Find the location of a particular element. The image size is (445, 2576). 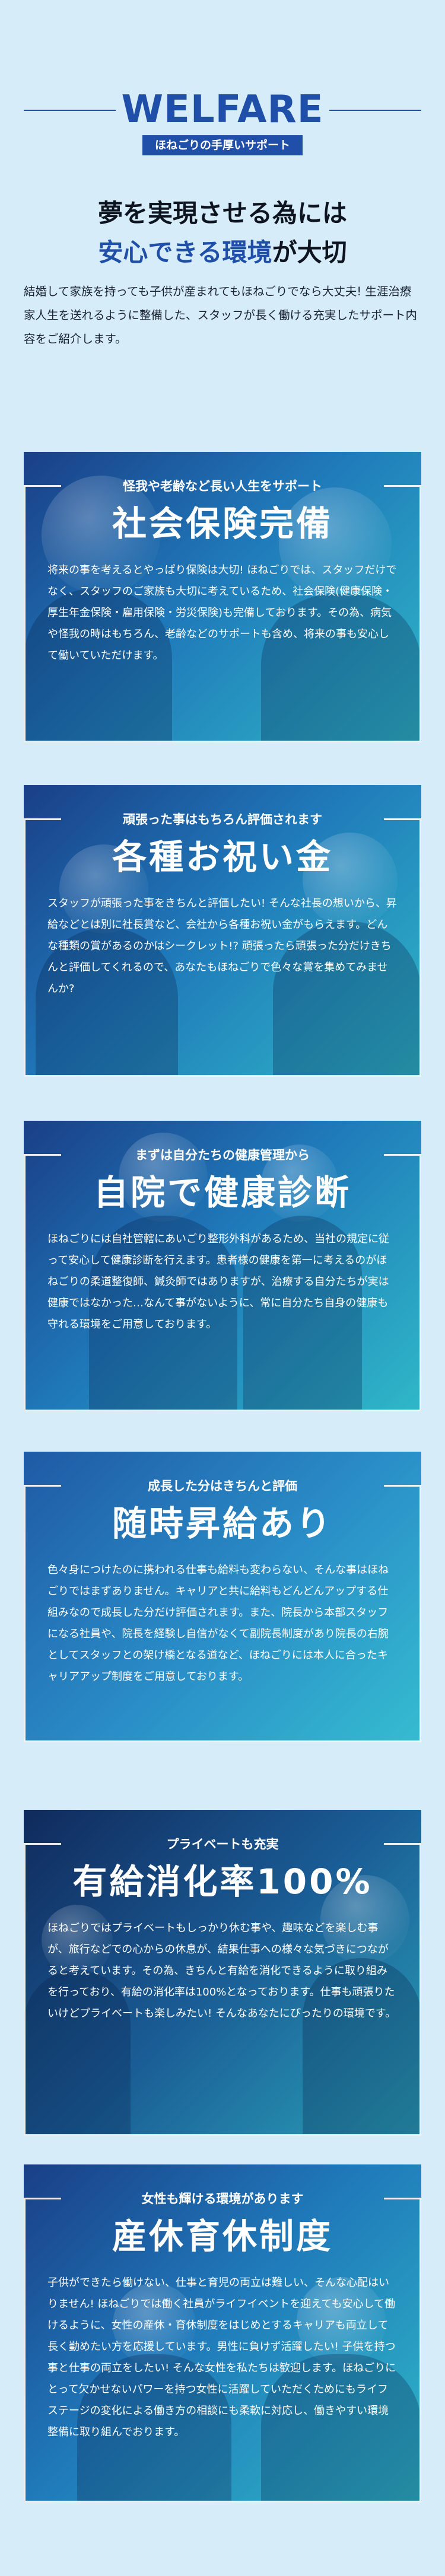

card-heading: 自院で健康診断 is located at coordinates (222, 1192).